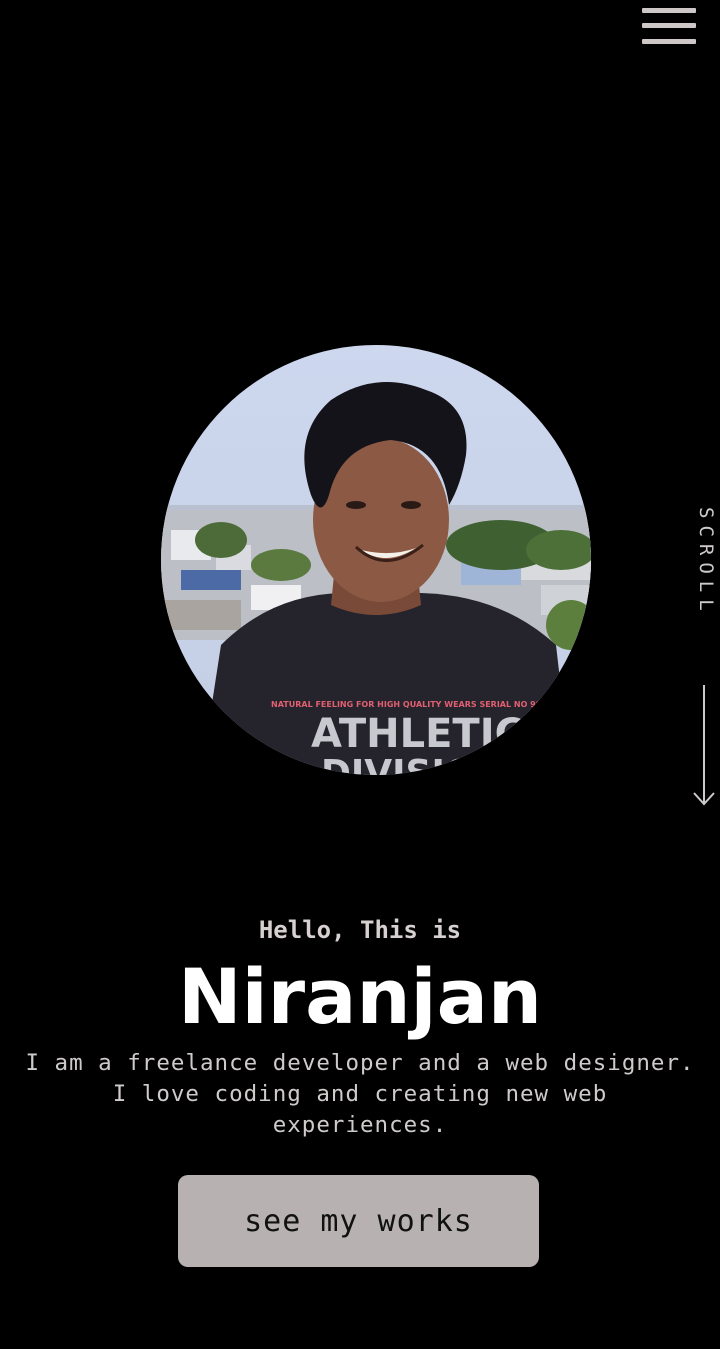 This screenshot has height=1349, width=720. I want to click on arrow-down-icon, so click(704, 745).